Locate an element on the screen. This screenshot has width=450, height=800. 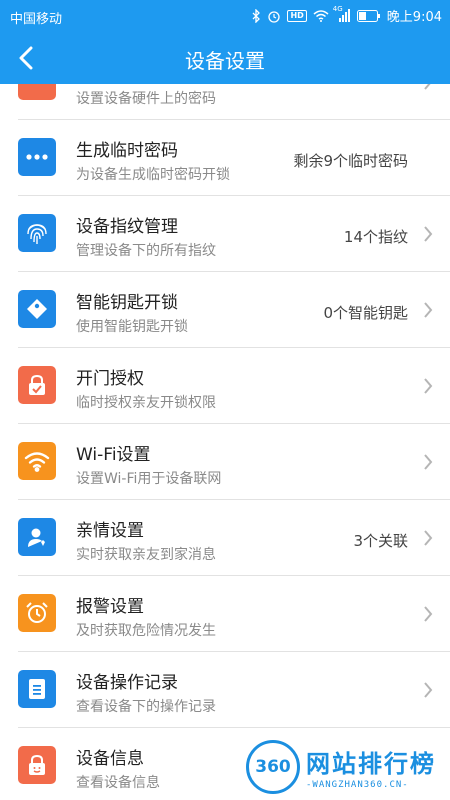
hd-icon: HD is located at coordinates (297, 15).